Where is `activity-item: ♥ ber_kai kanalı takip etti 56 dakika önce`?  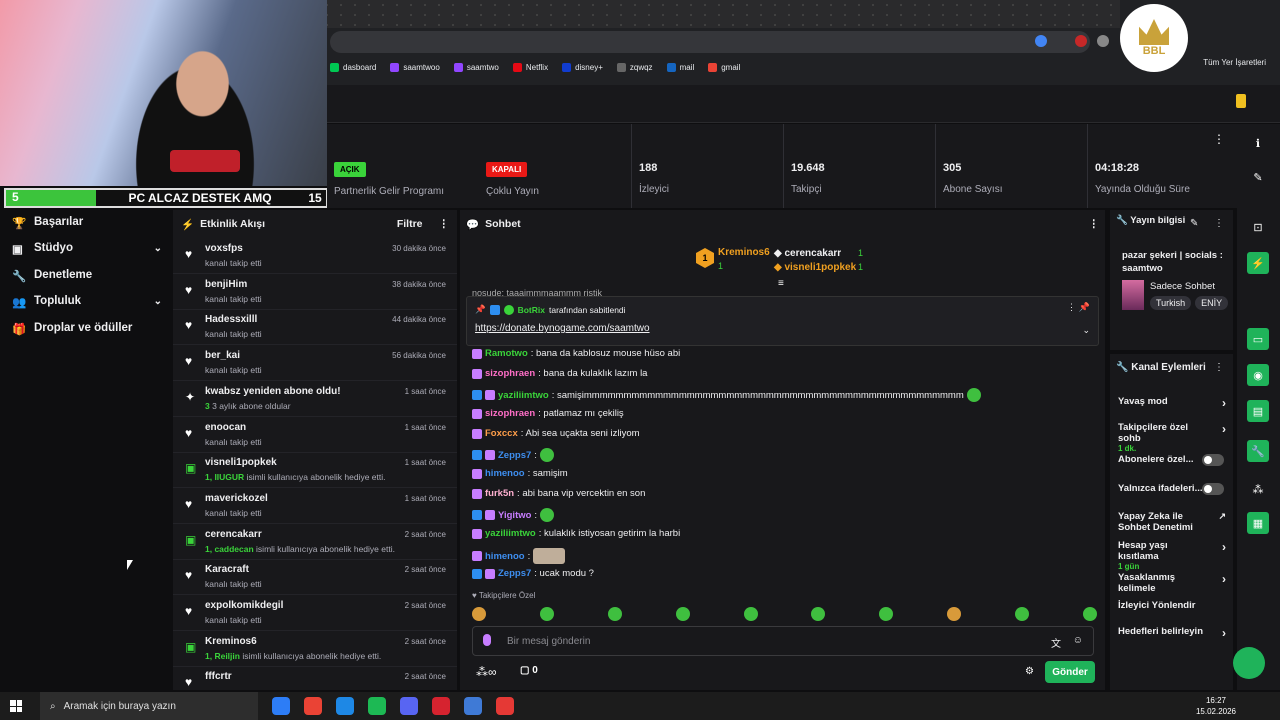
activity-item: ♥ ber_kai kanalı takip etti 56 dakika önce is located at coordinates (315, 363).